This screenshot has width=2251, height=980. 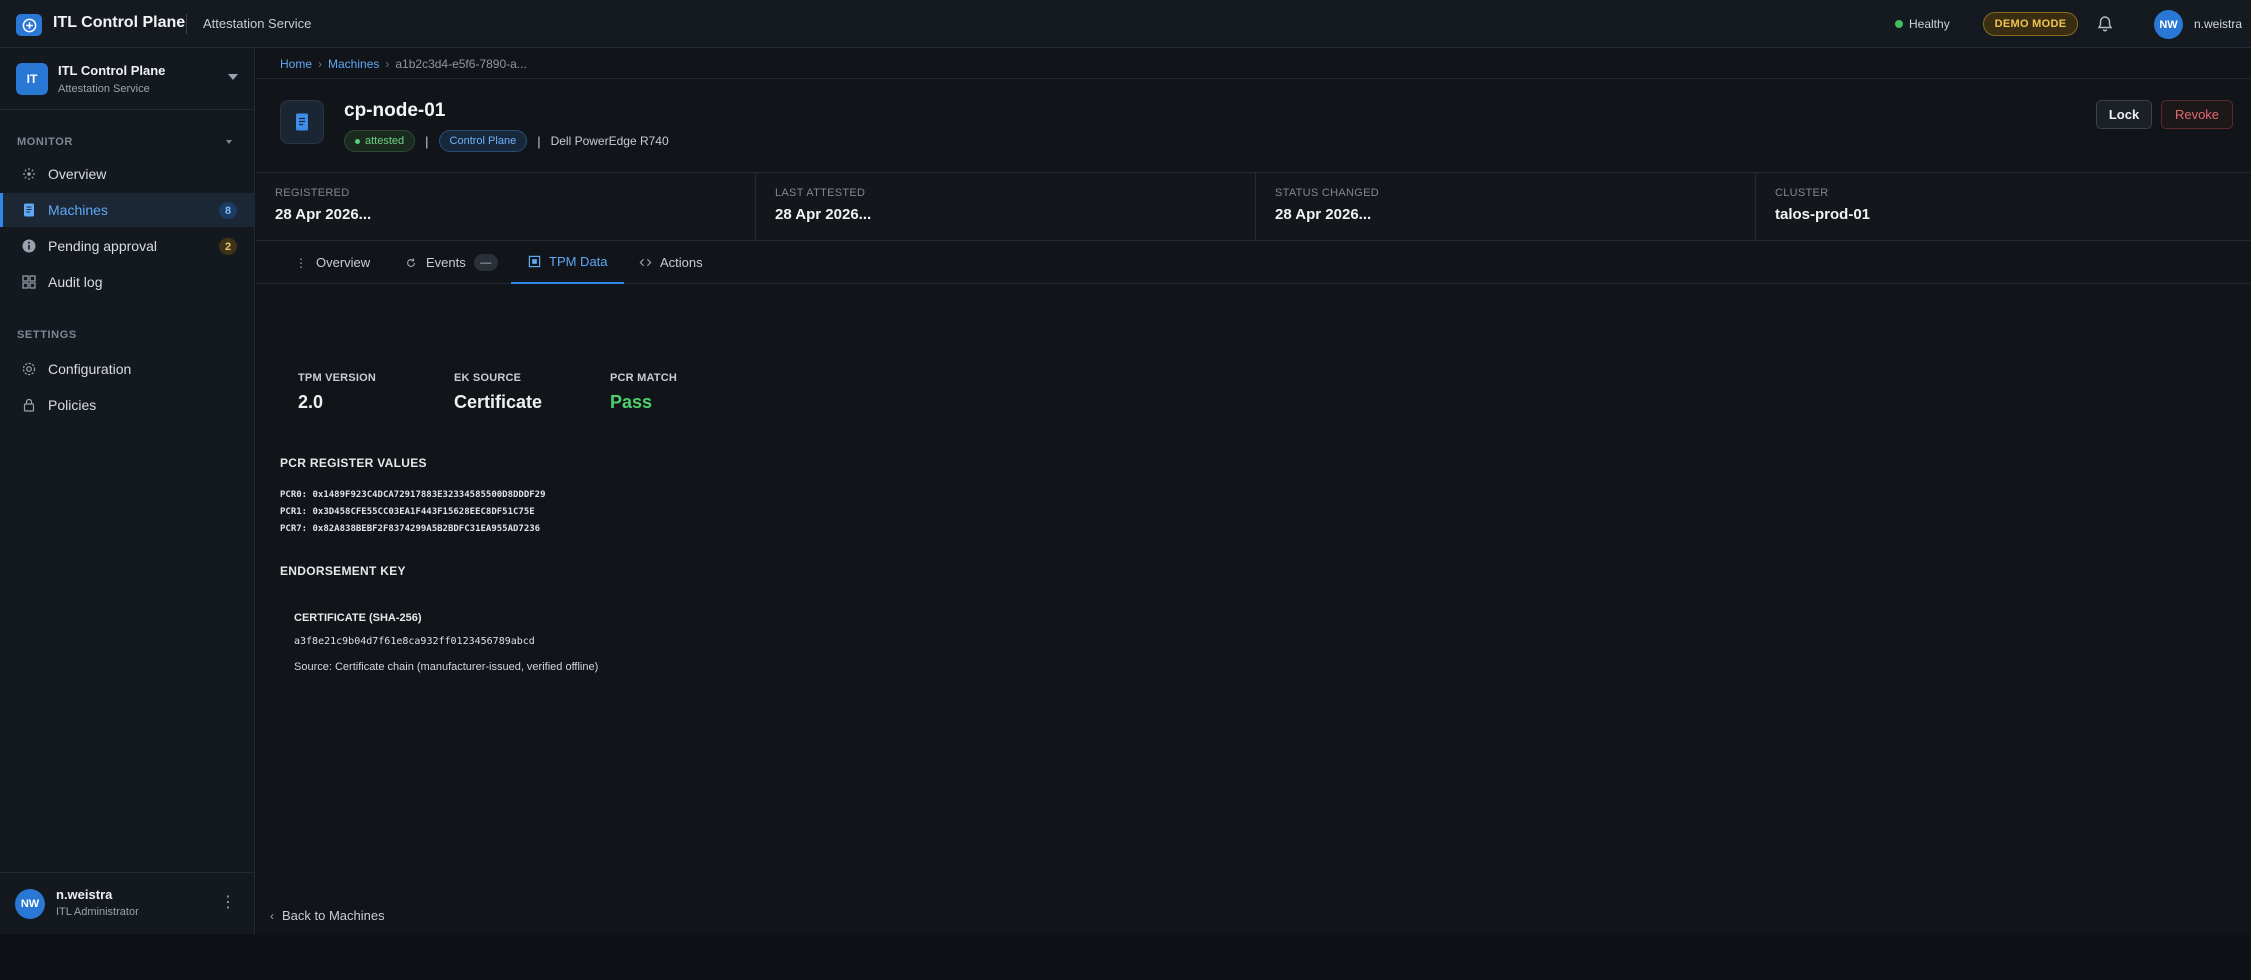 What do you see at coordinates (485, 262) in the screenshot?
I see `tab-count-badge: —` at bounding box center [485, 262].